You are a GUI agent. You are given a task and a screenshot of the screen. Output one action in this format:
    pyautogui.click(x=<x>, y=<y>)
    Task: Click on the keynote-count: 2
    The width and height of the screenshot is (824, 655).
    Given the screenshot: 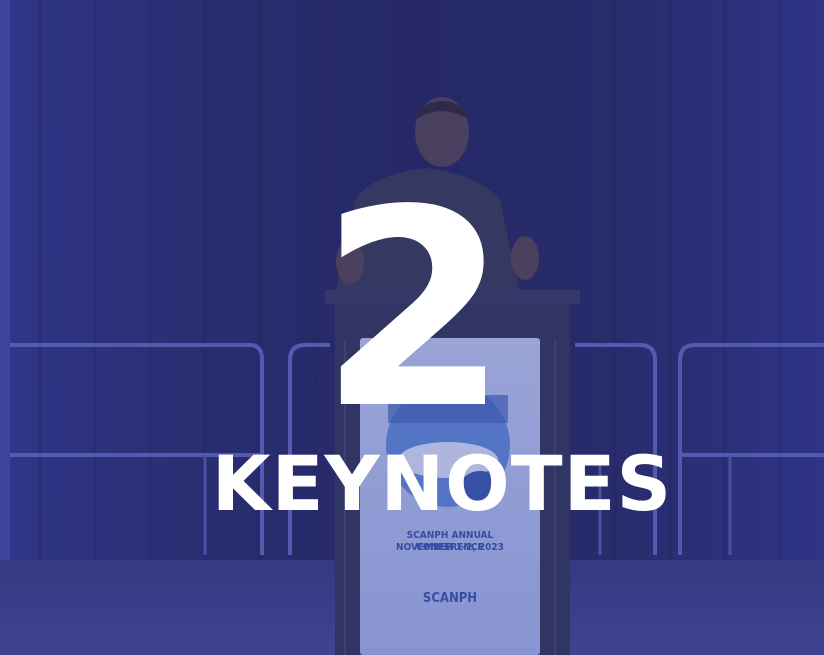 What is the action you would take?
    pyautogui.click(x=413, y=311)
    